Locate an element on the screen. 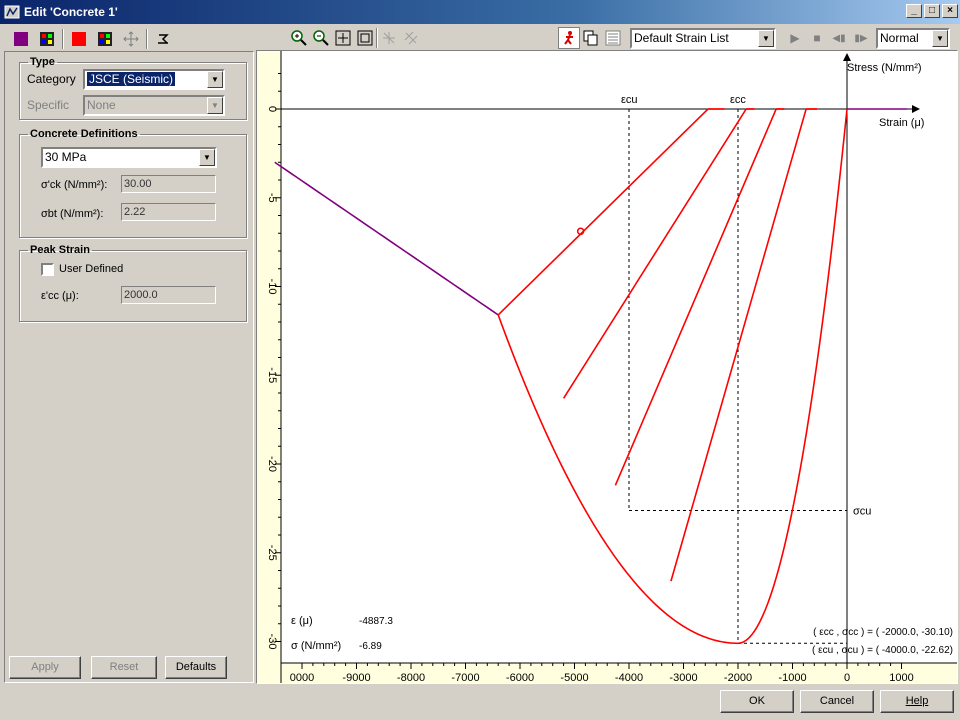  user-defined-label: User Defined is located at coordinates (91, 269).